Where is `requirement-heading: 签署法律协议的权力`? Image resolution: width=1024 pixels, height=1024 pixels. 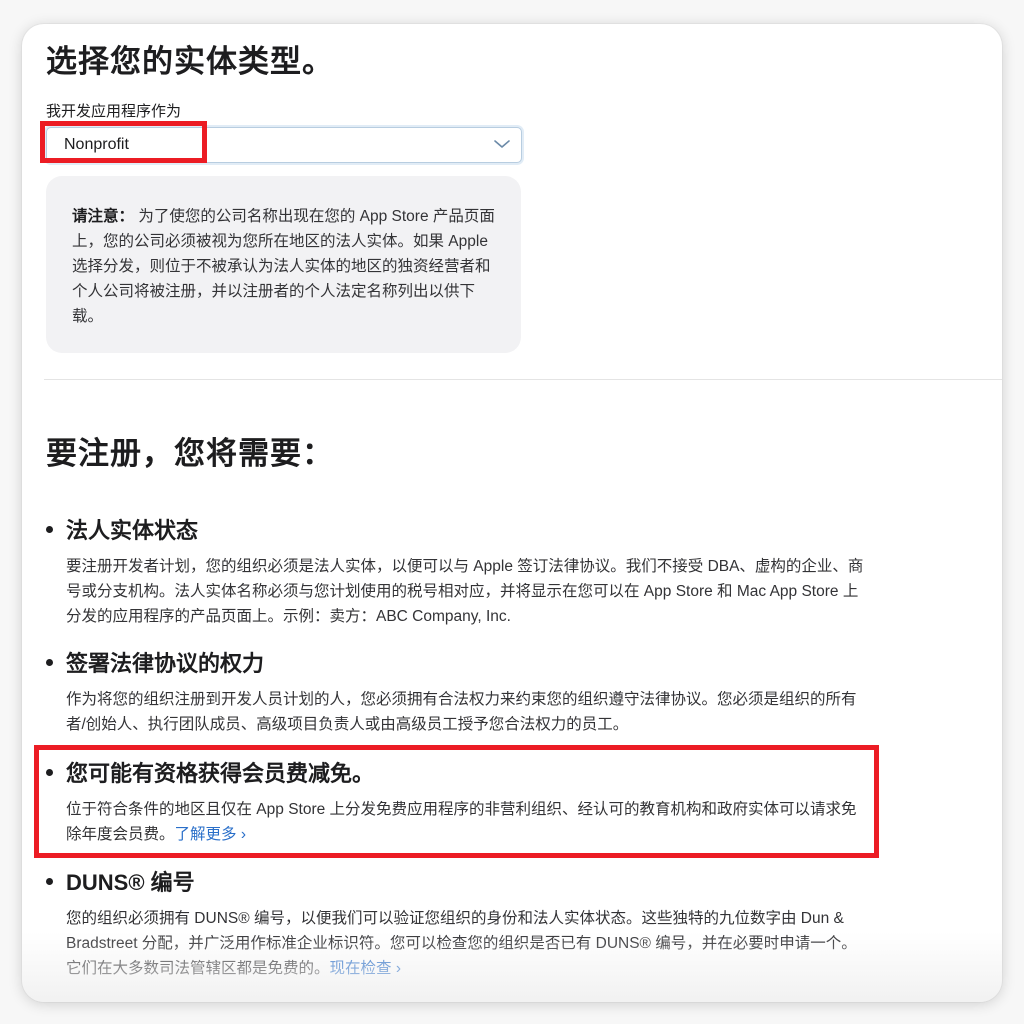 requirement-heading: 签署法律协议的权力 is located at coordinates (165, 663).